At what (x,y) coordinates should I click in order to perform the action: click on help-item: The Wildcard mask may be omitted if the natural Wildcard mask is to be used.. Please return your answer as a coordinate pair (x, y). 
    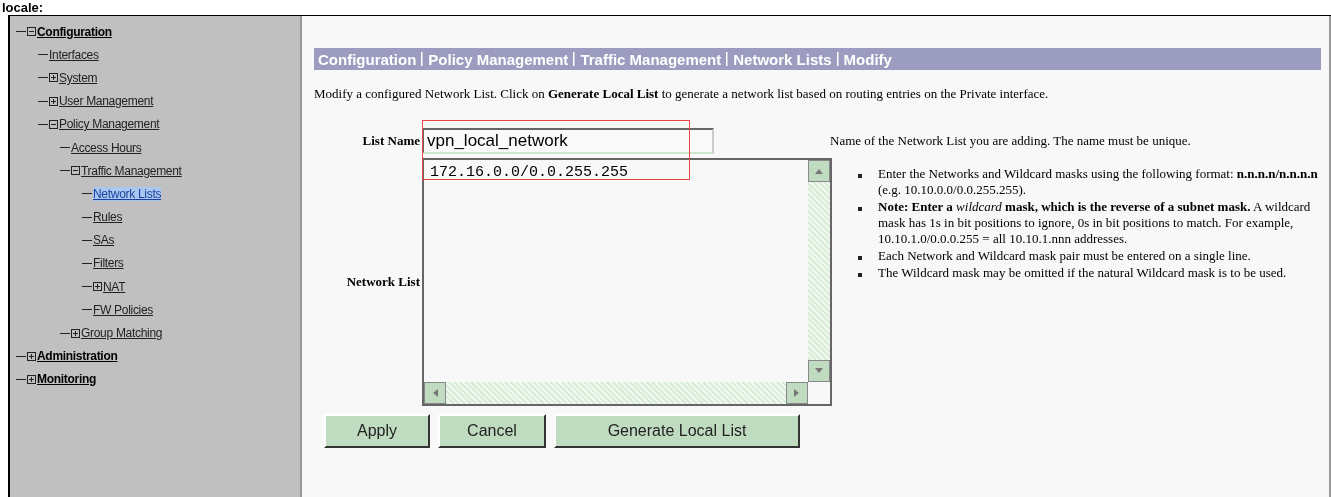
    Looking at the image, I should click on (1082, 273).